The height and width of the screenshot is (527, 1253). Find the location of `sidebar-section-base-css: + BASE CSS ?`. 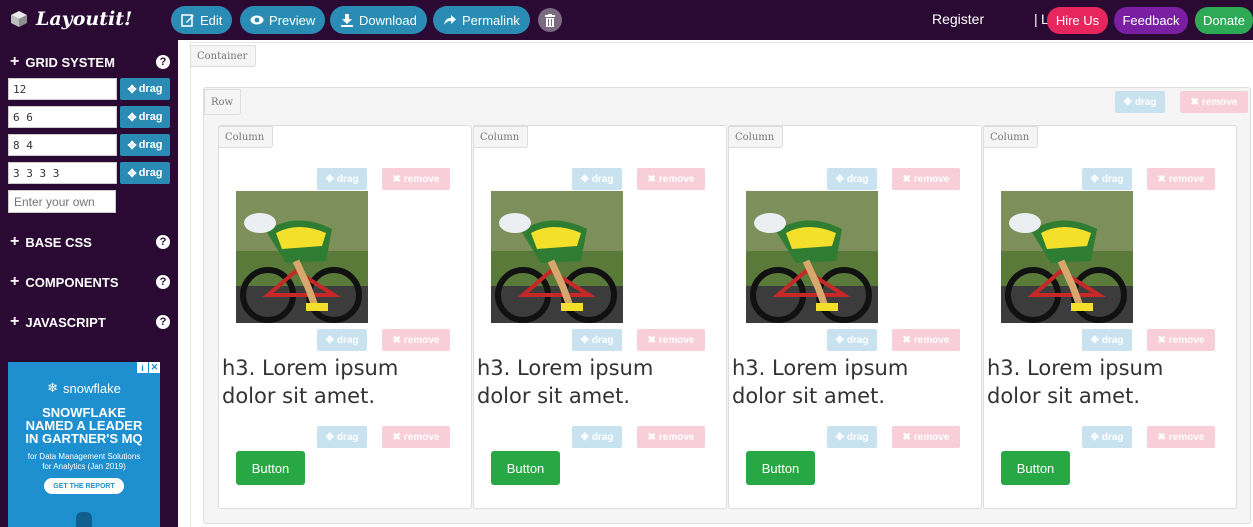

sidebar-section-base-css: + BASE CSS ? is located at coordinates (90, 242).